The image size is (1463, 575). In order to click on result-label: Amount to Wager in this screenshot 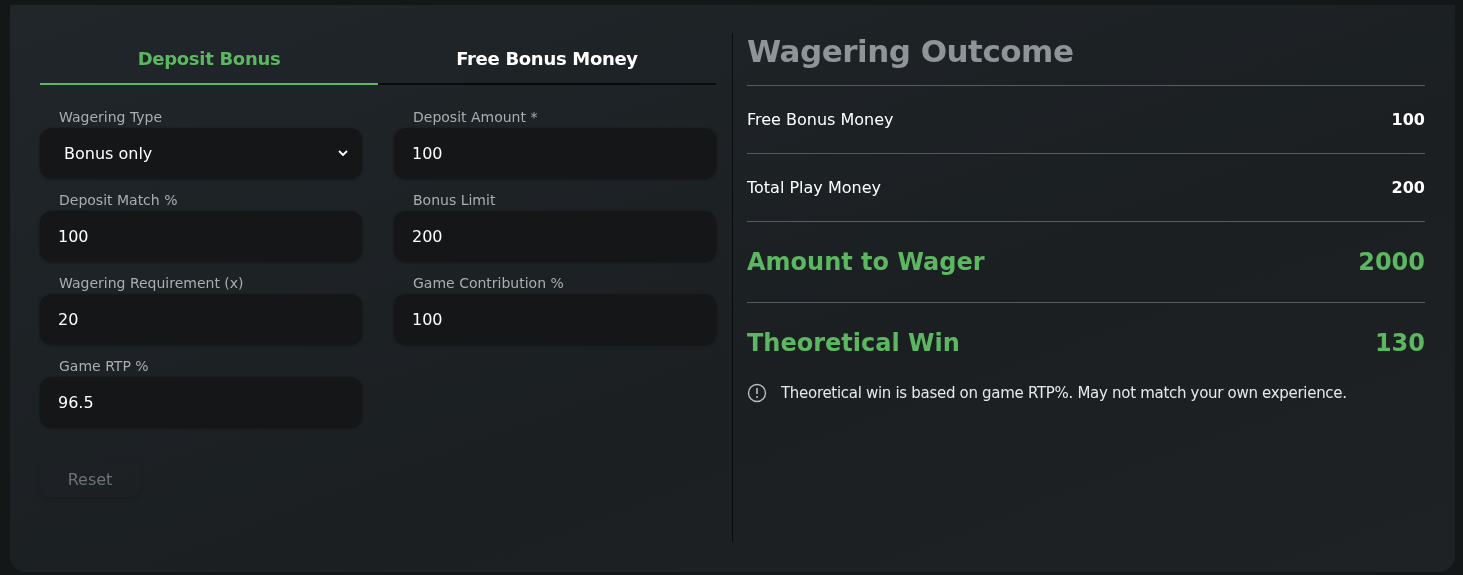, I will do `click(866, 262)`.